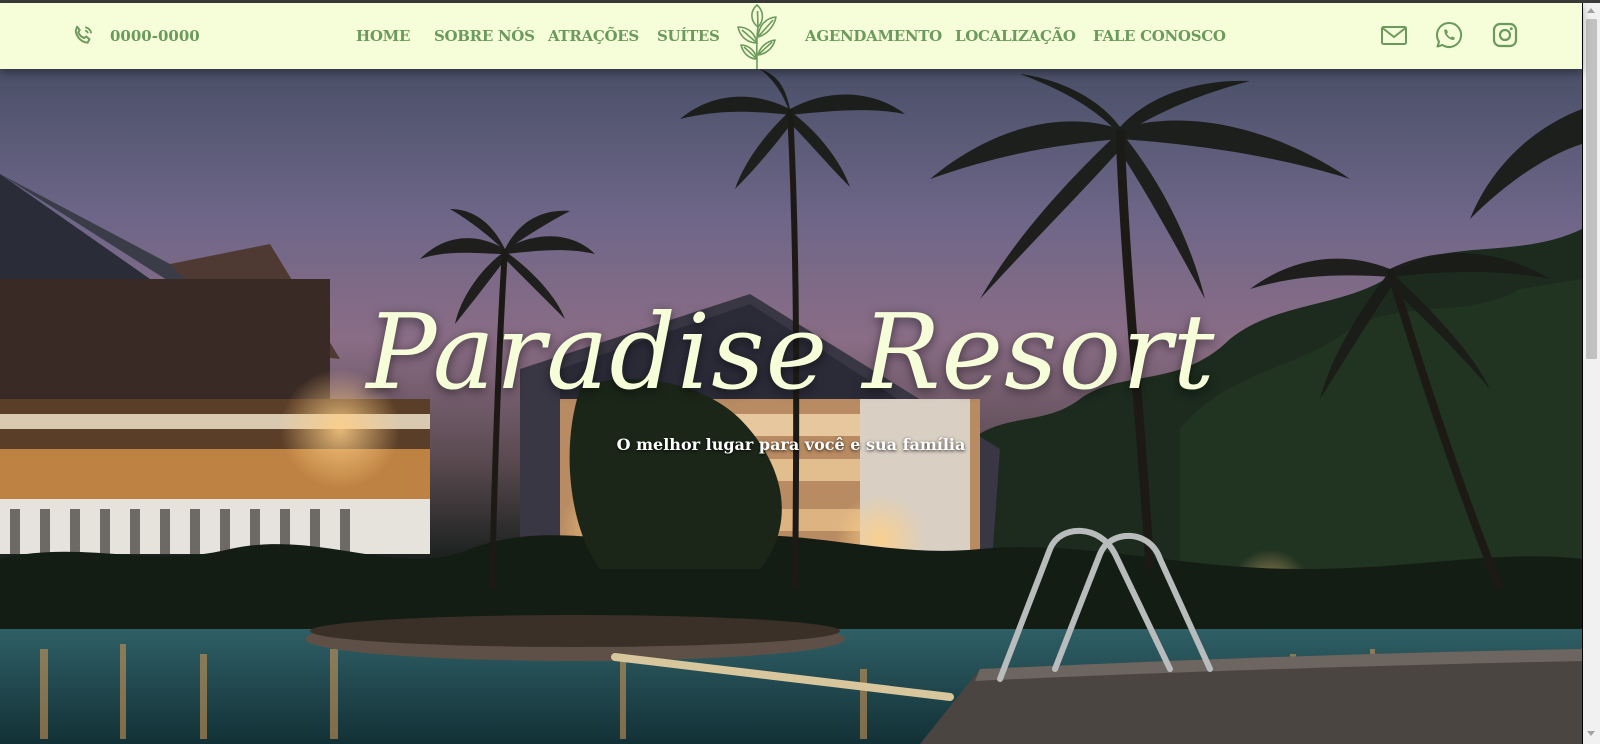 This screenshot has width=1600, height=744. I want to click on scroll-down-icon, so click(1591, 733).